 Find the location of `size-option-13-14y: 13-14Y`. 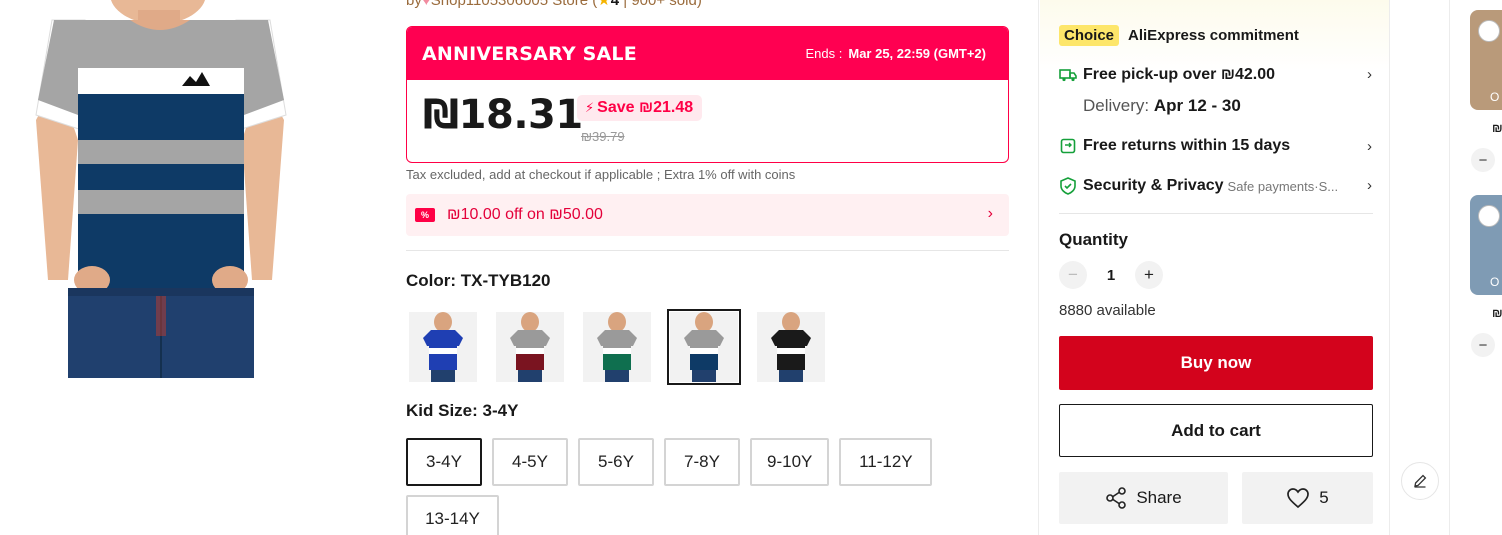

size-option-13-14y: 13-14Y is located at coordinates (452, 515).